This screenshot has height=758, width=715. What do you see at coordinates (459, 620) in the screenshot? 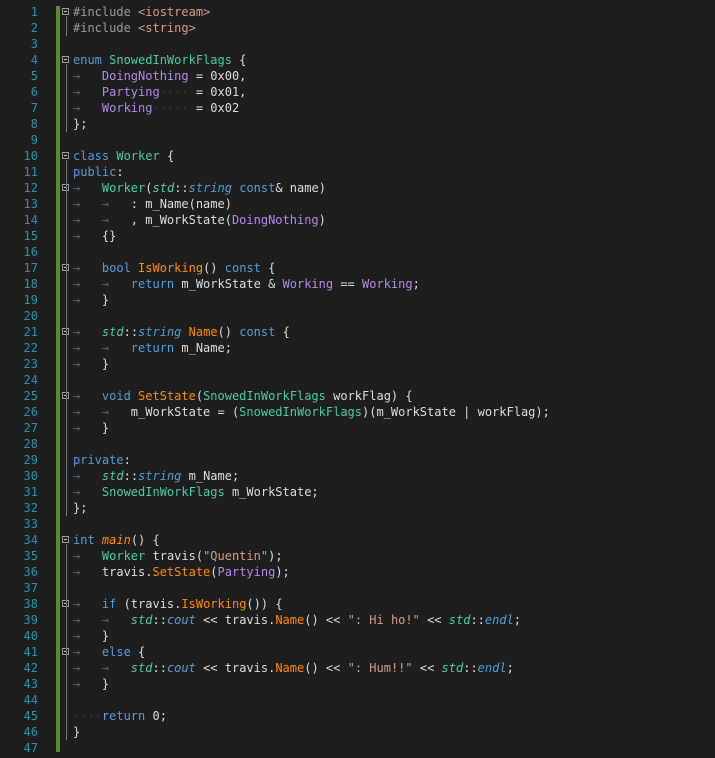
I see `code-token: std` at bounding box center [459, 620].